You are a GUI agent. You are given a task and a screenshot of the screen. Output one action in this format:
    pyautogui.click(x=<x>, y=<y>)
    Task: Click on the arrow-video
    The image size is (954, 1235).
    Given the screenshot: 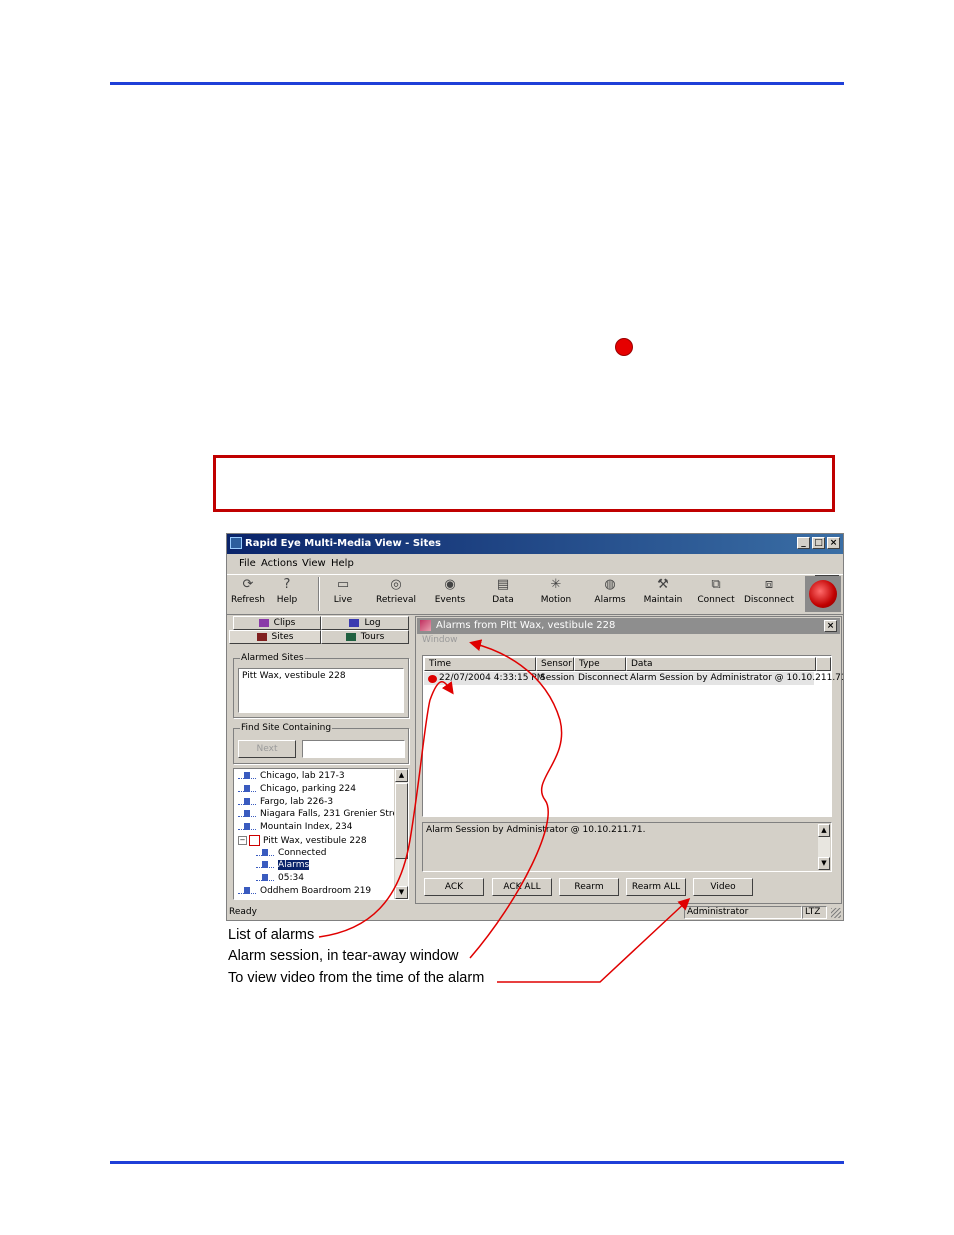 What is the action you would take?
    pyautogui.click(x=594, y=940)
    